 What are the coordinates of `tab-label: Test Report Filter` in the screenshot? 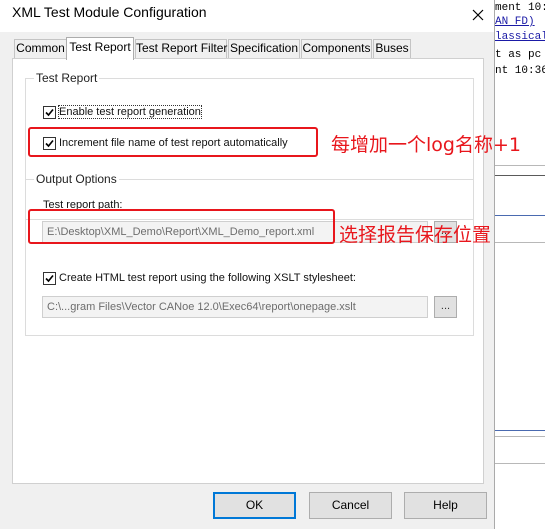 It's located at (182, 48).